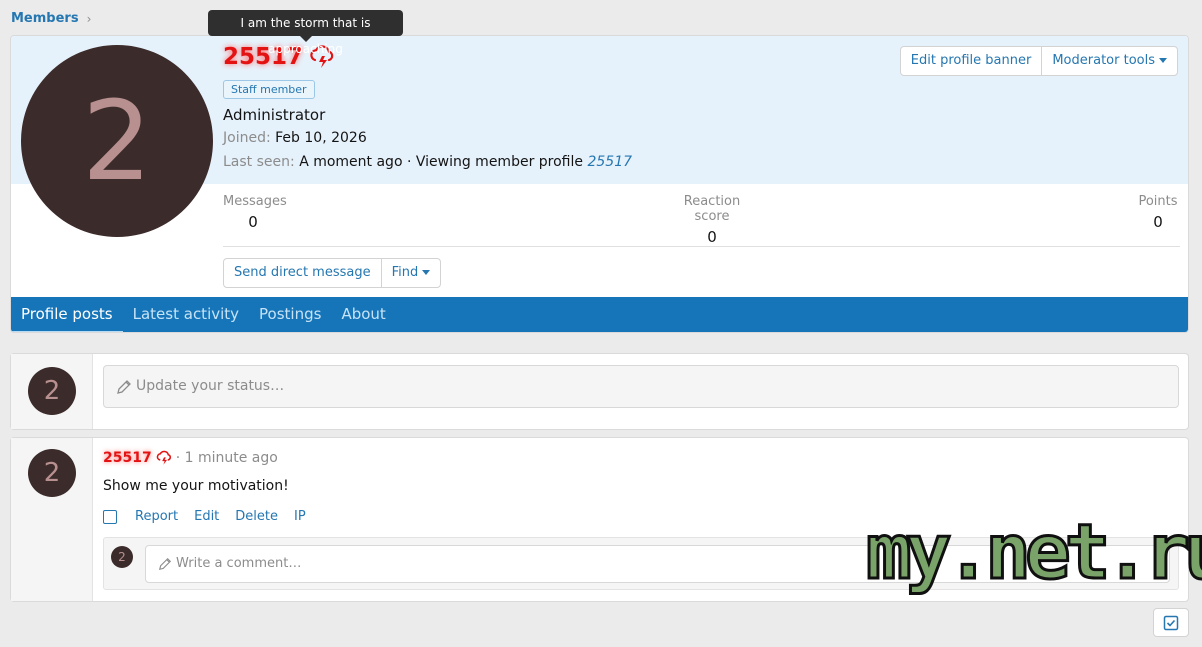  I want to click on post-time: · 1 minute ago, so click(227, 458).